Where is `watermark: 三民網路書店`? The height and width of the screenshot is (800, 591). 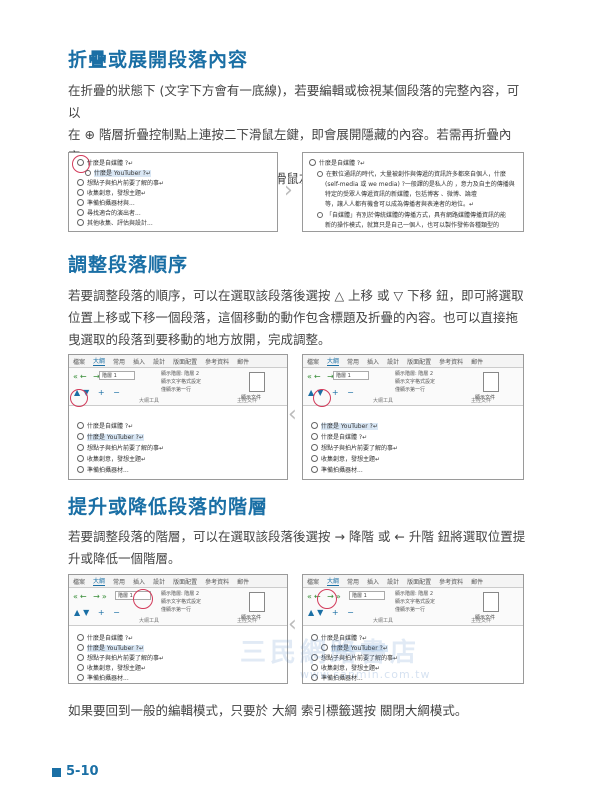
watermark: 三民網路書店 is located at coordinates (330, 653).